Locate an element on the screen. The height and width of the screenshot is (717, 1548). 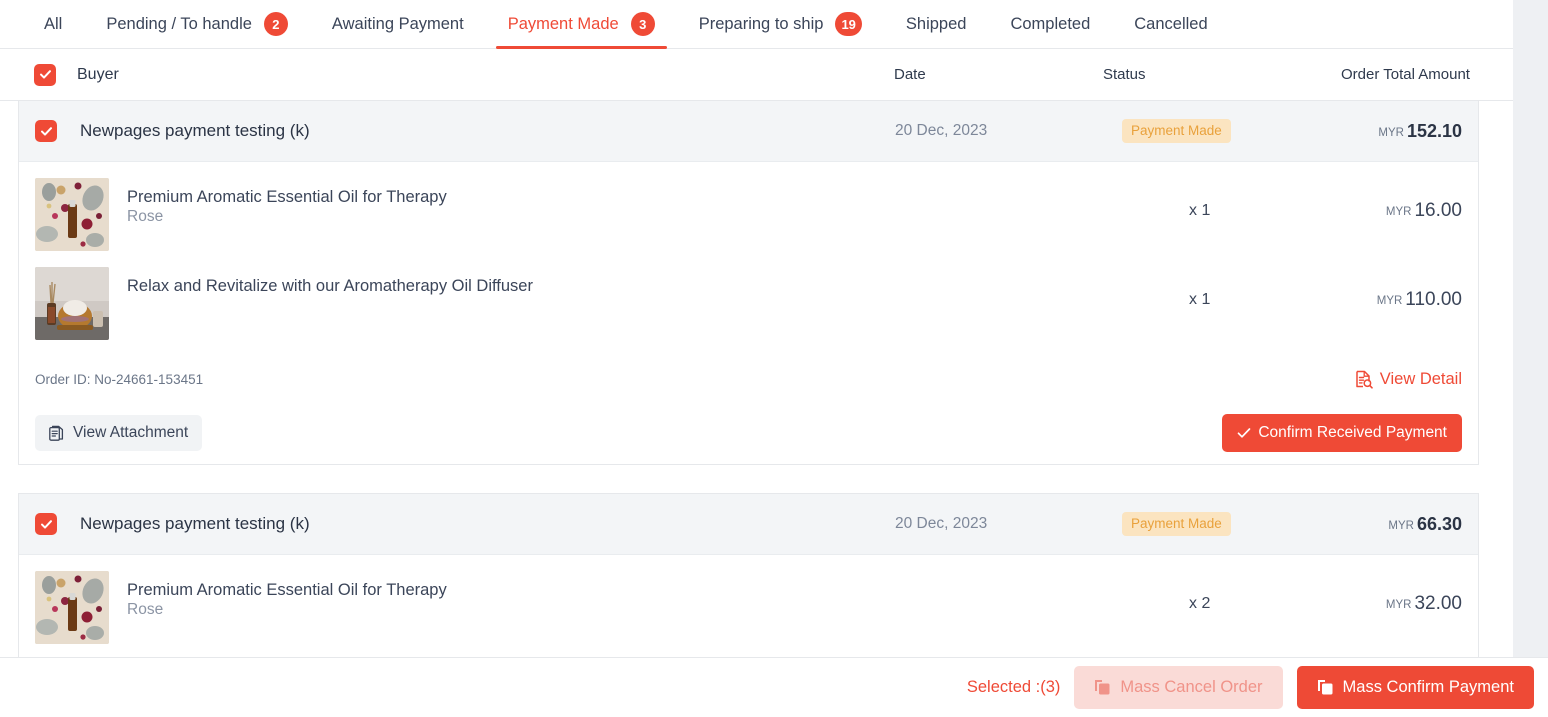
column-date: Date is located at coordinates (910, 74).